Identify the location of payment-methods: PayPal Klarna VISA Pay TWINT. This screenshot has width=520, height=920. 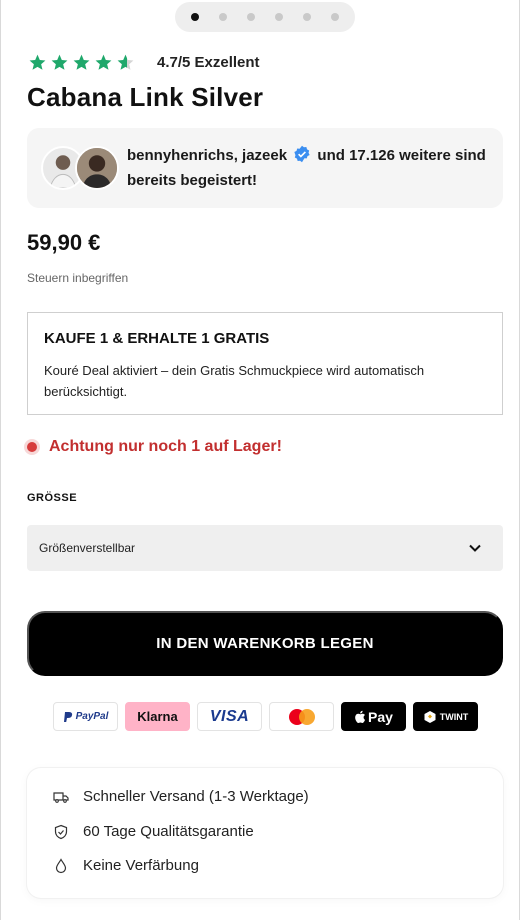
(265, 716).